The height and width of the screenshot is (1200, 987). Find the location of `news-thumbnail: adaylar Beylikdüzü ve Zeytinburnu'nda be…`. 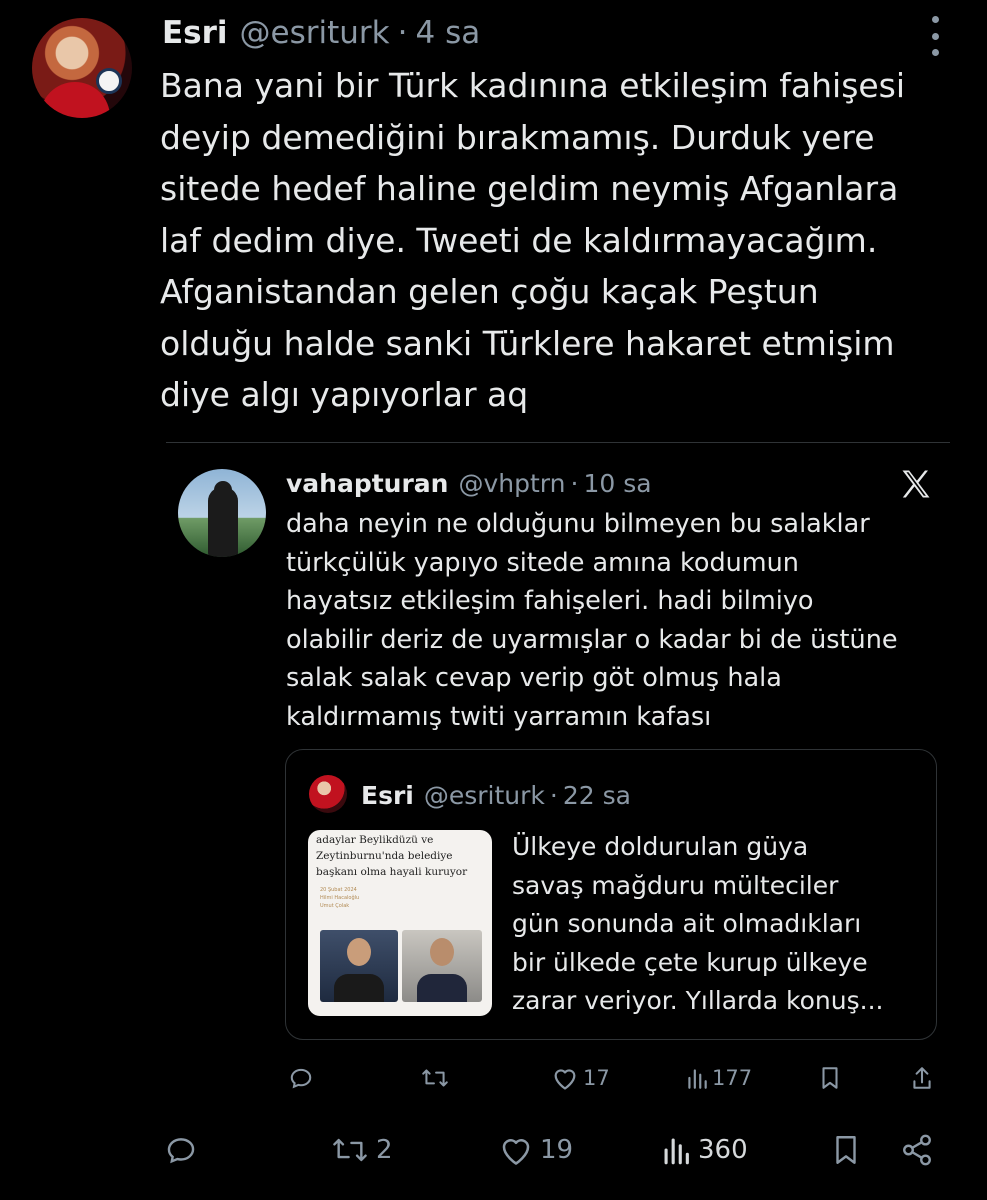

news-thumbnail: adaylar Beylikdüzü ve Zeytinburnu'nda be… is located at coordinates (400, 923).